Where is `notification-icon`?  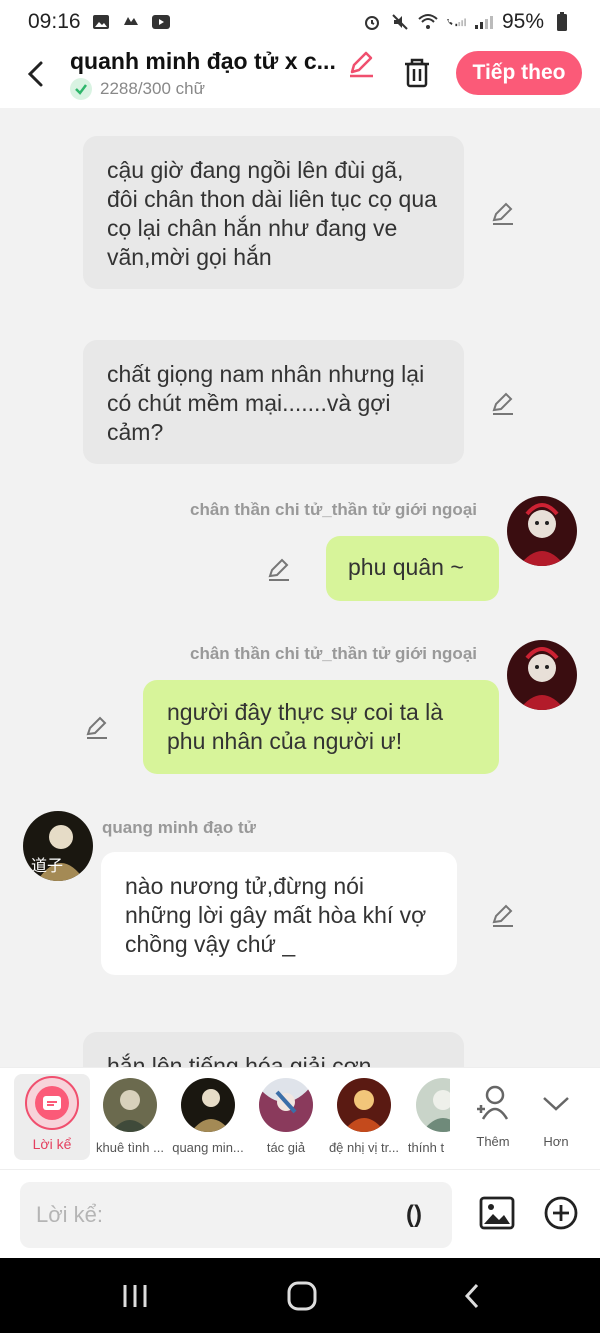
notification-icon is located at coordinates (131, 22).